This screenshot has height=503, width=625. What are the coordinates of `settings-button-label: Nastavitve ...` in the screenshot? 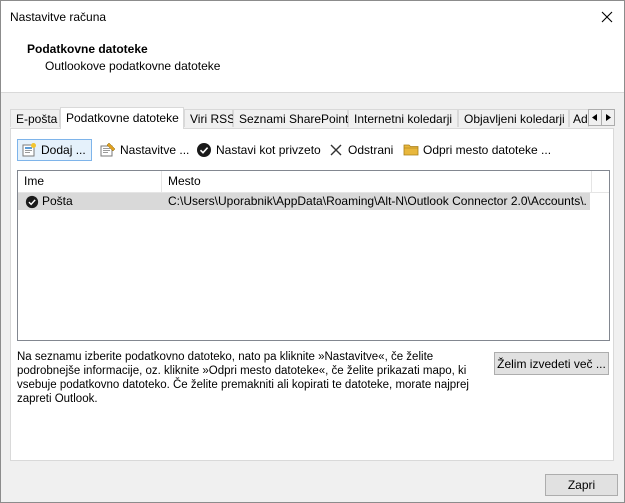 It's located at (155, 150).